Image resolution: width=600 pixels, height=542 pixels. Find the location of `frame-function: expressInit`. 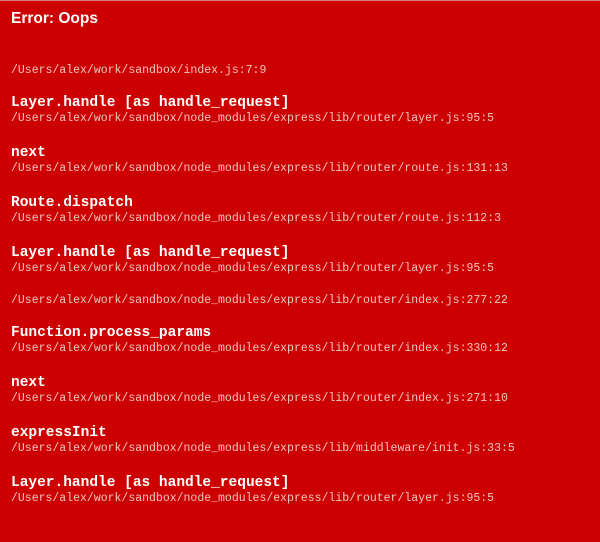

frame-function: expressInit is located at coordinates (59, 433).